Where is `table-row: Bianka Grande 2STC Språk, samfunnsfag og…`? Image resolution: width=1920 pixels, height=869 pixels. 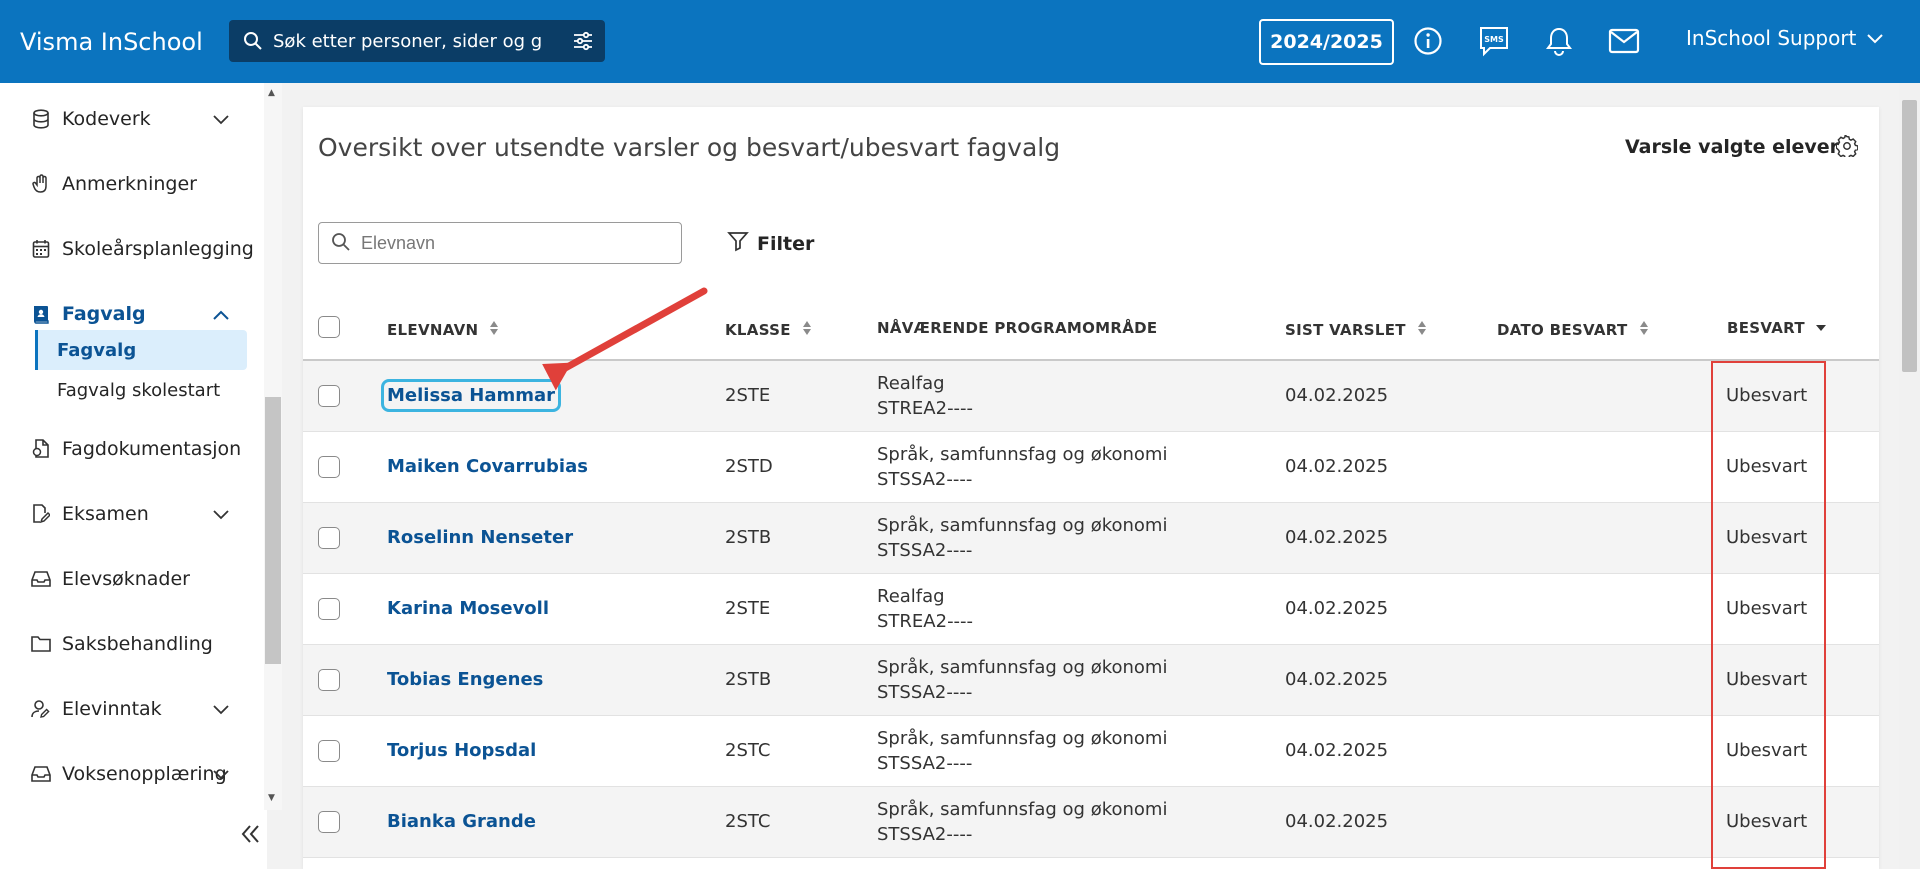 table-row: Bianka Grande 2STC Språk, samfunnsfag og… is located at coordinates (1091, 822).